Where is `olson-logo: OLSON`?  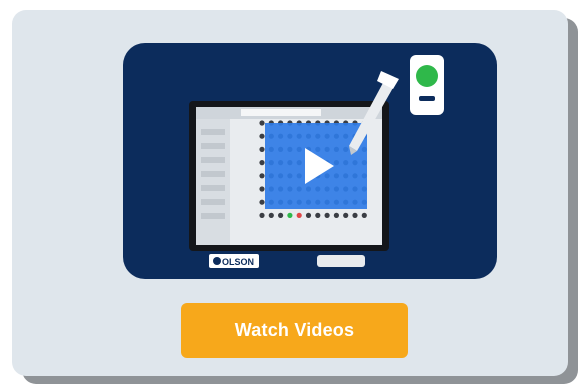 olson-logo: OLSON is located at coordinates (234, 261).